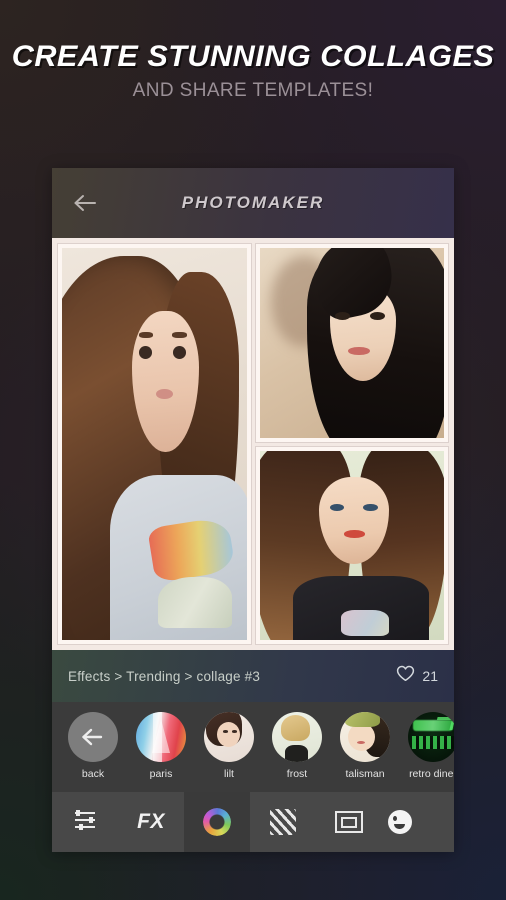  I want to click on adjust-sliders-icon, so click(85, 822).